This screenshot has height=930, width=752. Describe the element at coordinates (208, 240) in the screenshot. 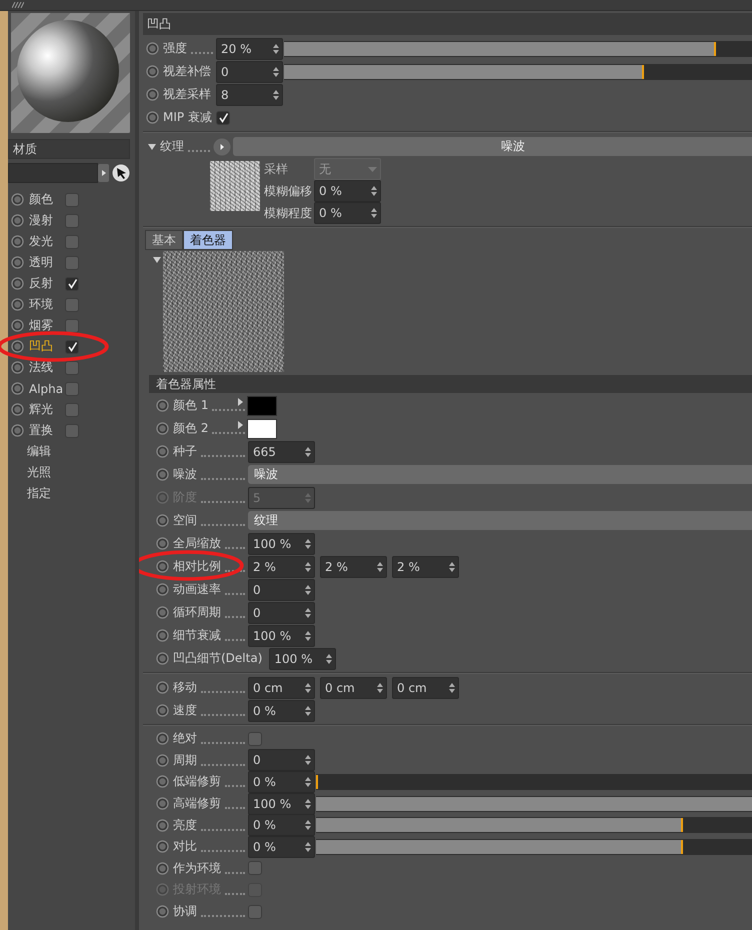

I see `tab: 着色器` at that location.